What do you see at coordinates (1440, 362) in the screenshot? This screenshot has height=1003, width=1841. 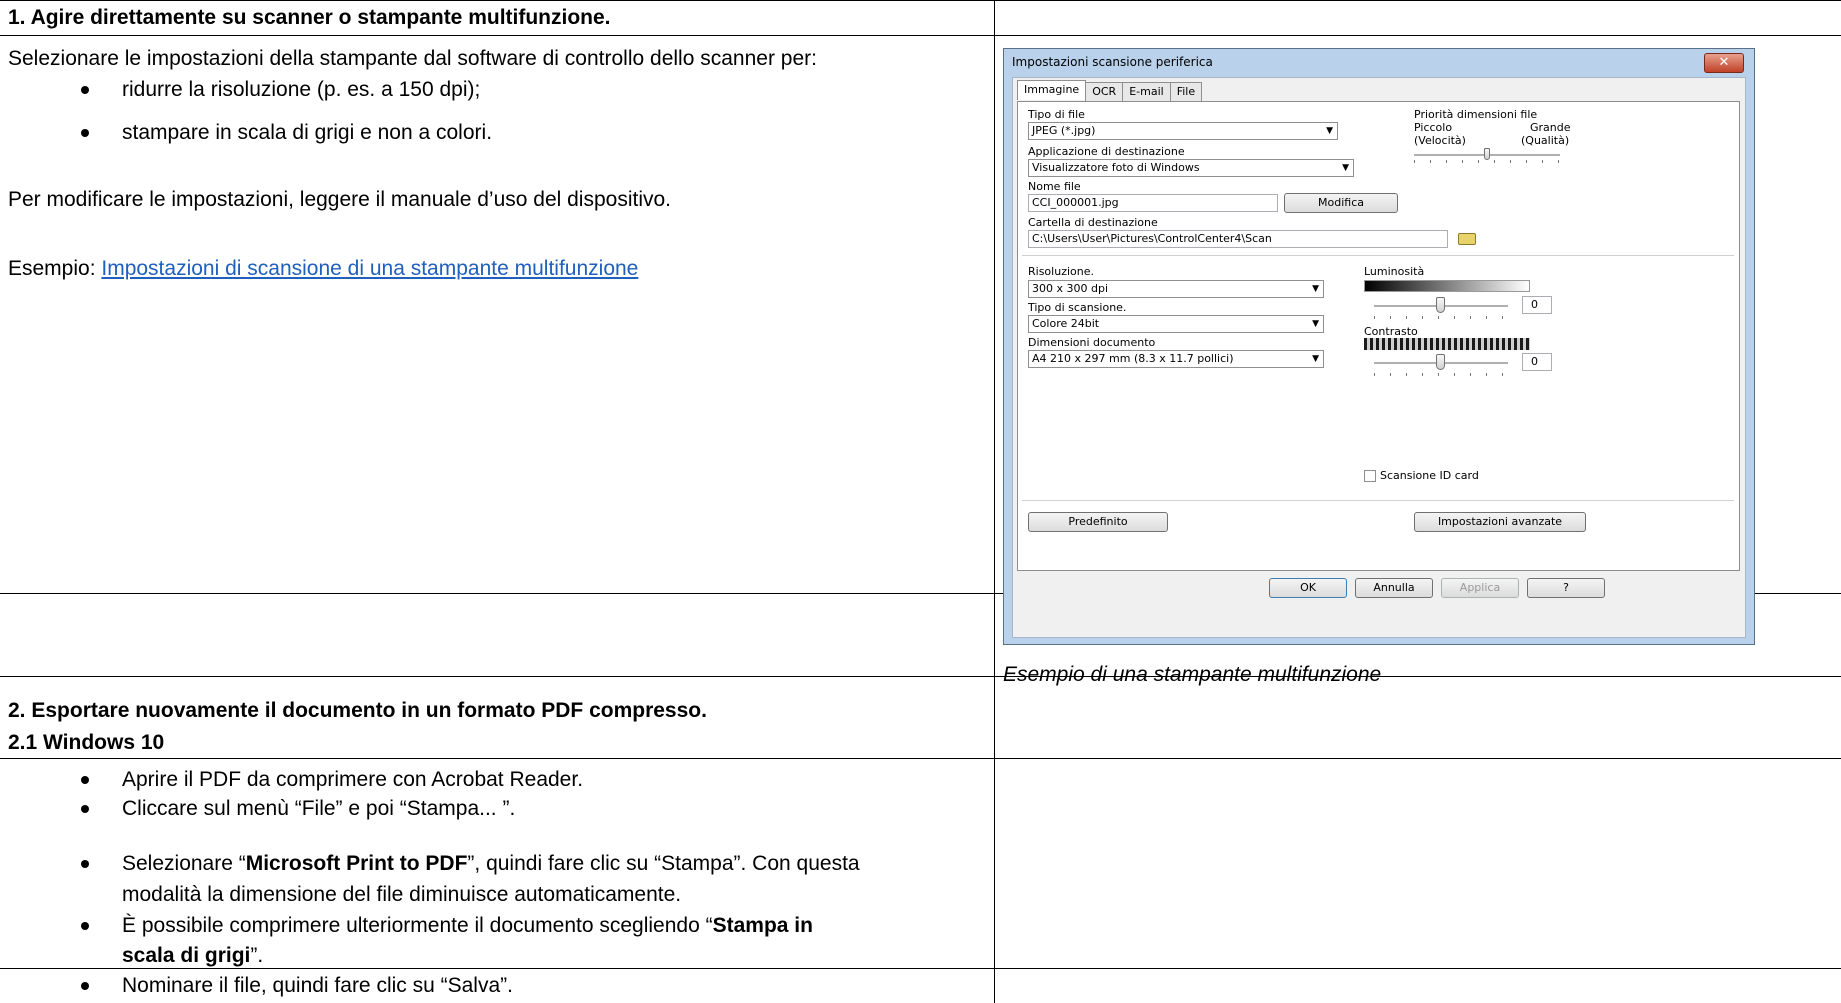 I see `contrast-slider-thumb` at bounding box center [1440, 362].